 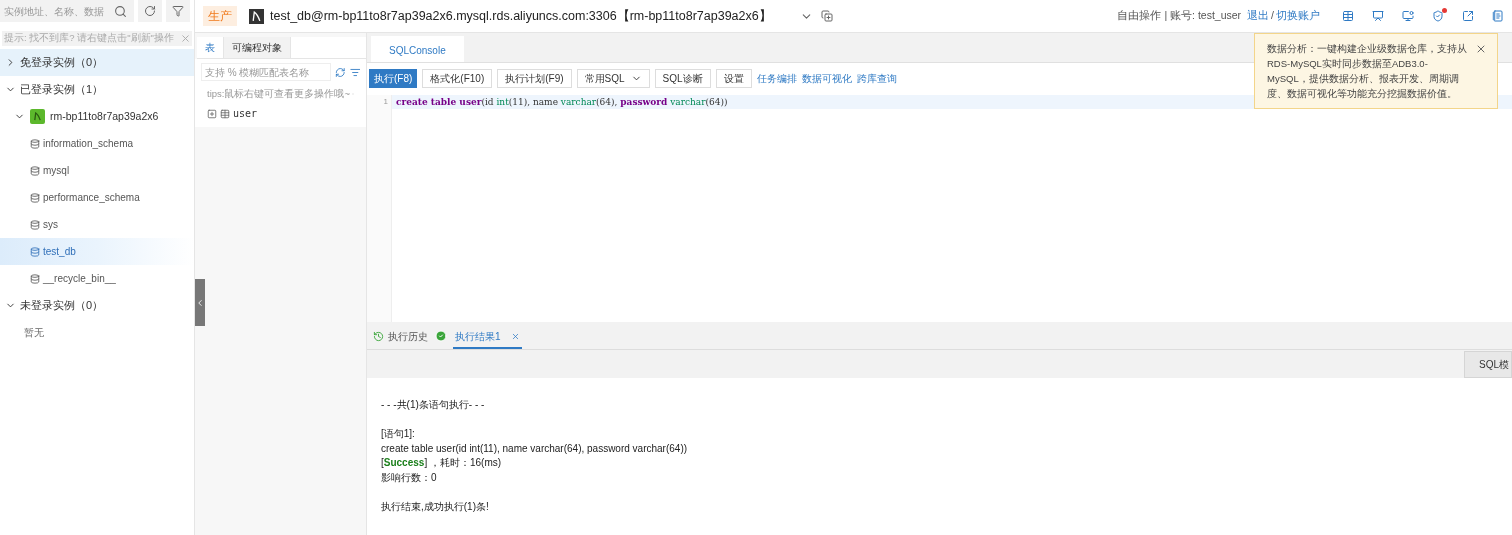 What do you see at coordinates (97, 197) in the screenshot?
I see `database-item: performance_schema` at bounding box center [97, 197].